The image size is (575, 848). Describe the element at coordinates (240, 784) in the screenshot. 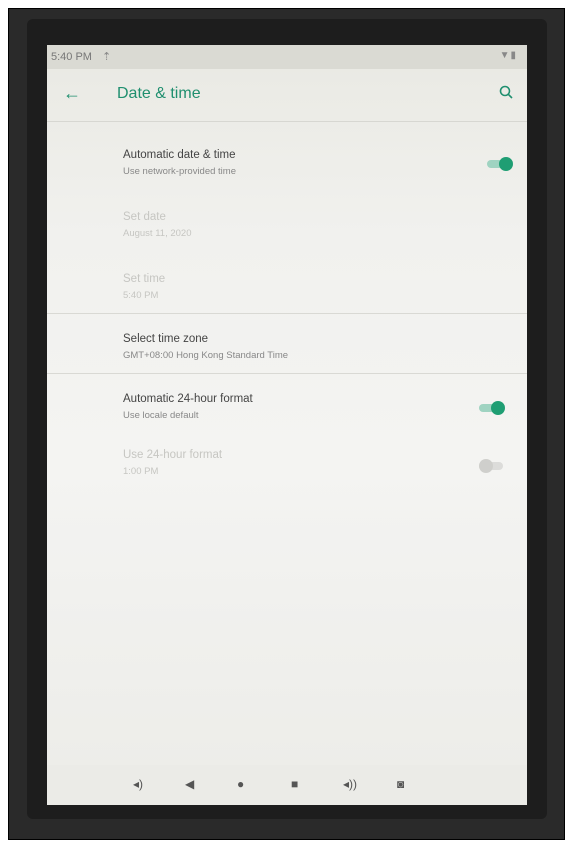

I see `home-icon: ●` at that location.